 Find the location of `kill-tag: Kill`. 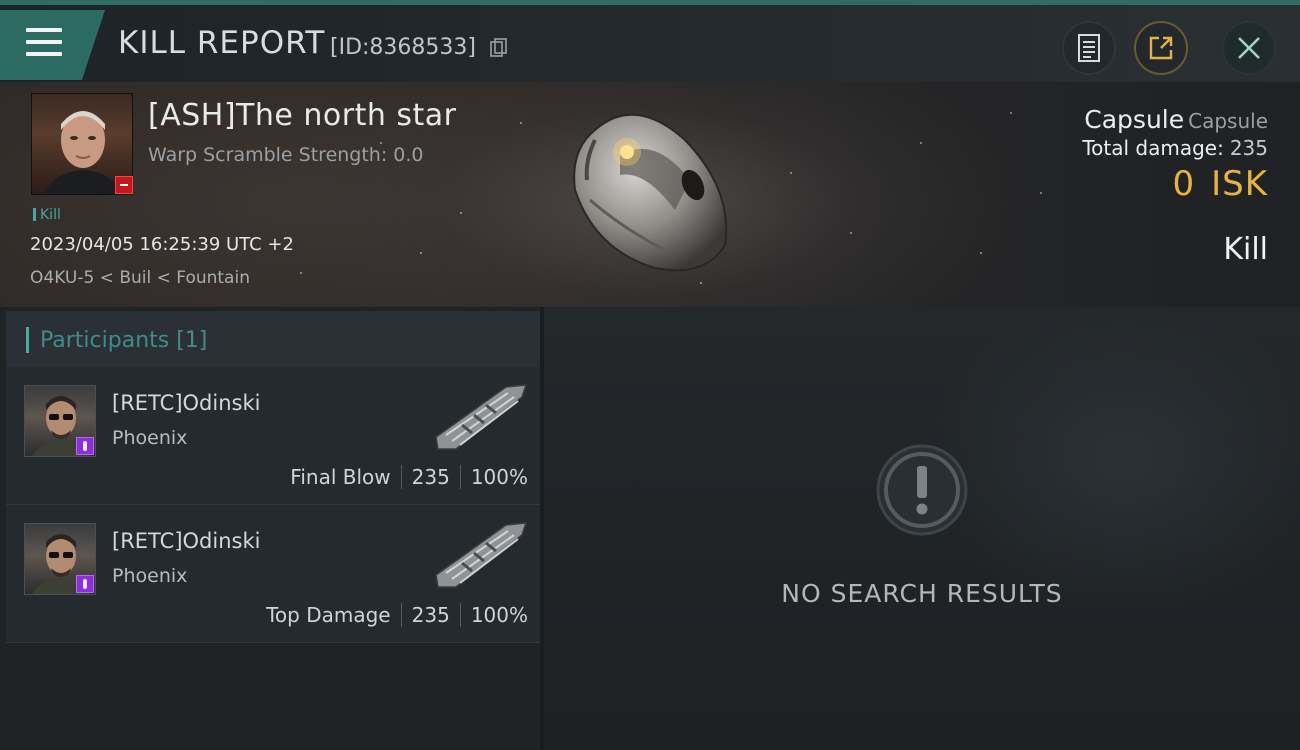

kill-tag: Kill is located at coordinates (47, 215).